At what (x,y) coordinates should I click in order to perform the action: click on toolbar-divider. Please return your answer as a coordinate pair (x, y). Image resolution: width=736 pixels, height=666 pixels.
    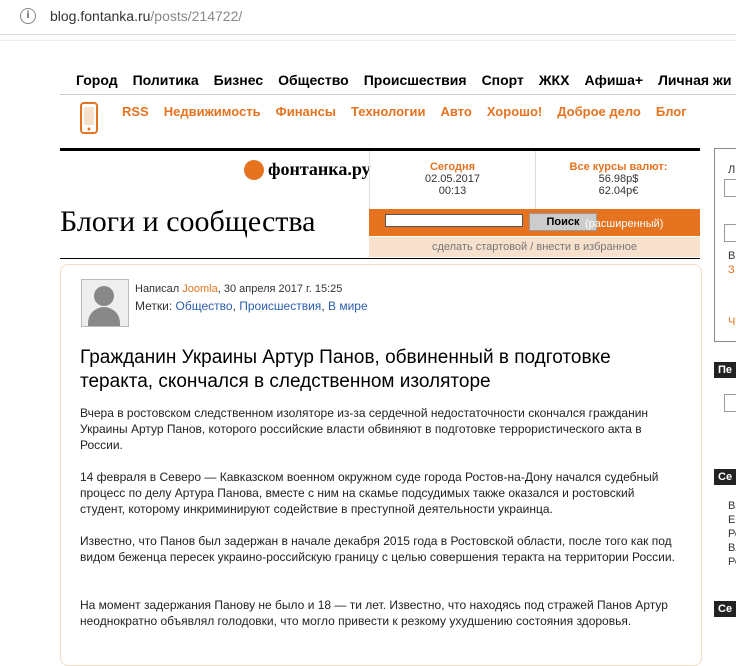
    Looking at the image, I should click on (368, 40).